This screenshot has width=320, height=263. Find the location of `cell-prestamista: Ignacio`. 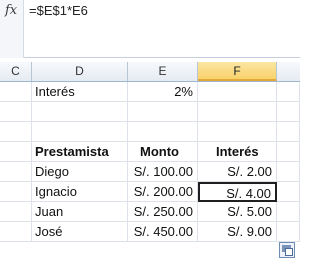

cell-prestamista: Ignacio is located at coordinates (80, 192).